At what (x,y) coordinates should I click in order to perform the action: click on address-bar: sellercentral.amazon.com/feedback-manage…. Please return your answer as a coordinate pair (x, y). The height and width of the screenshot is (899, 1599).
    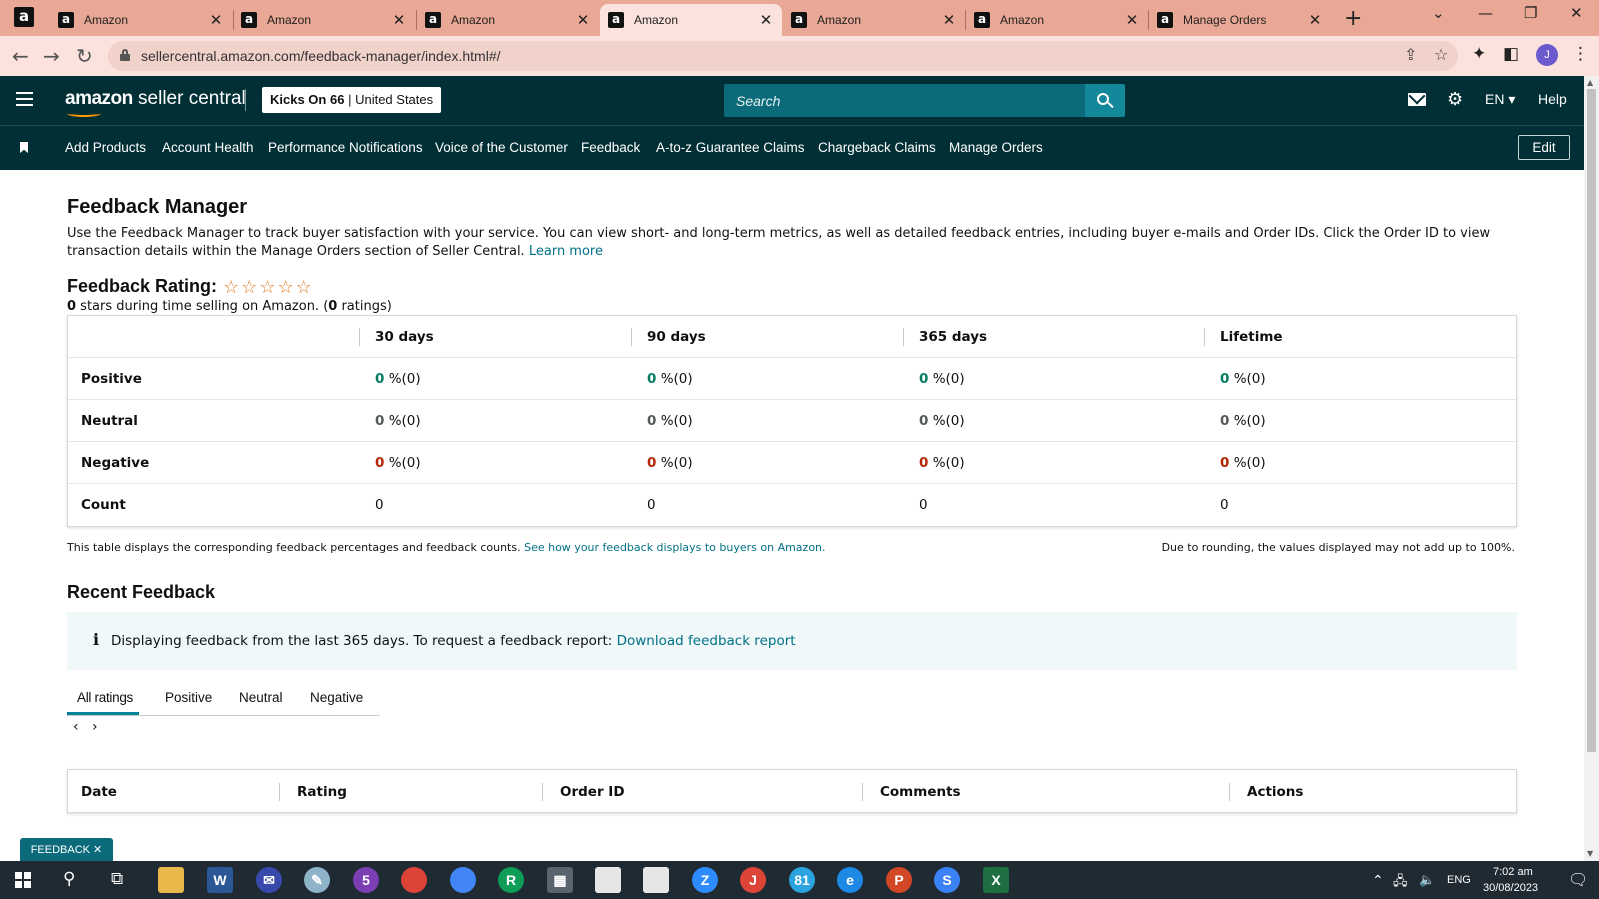
    Looking at the image, I should click on (783, 56).